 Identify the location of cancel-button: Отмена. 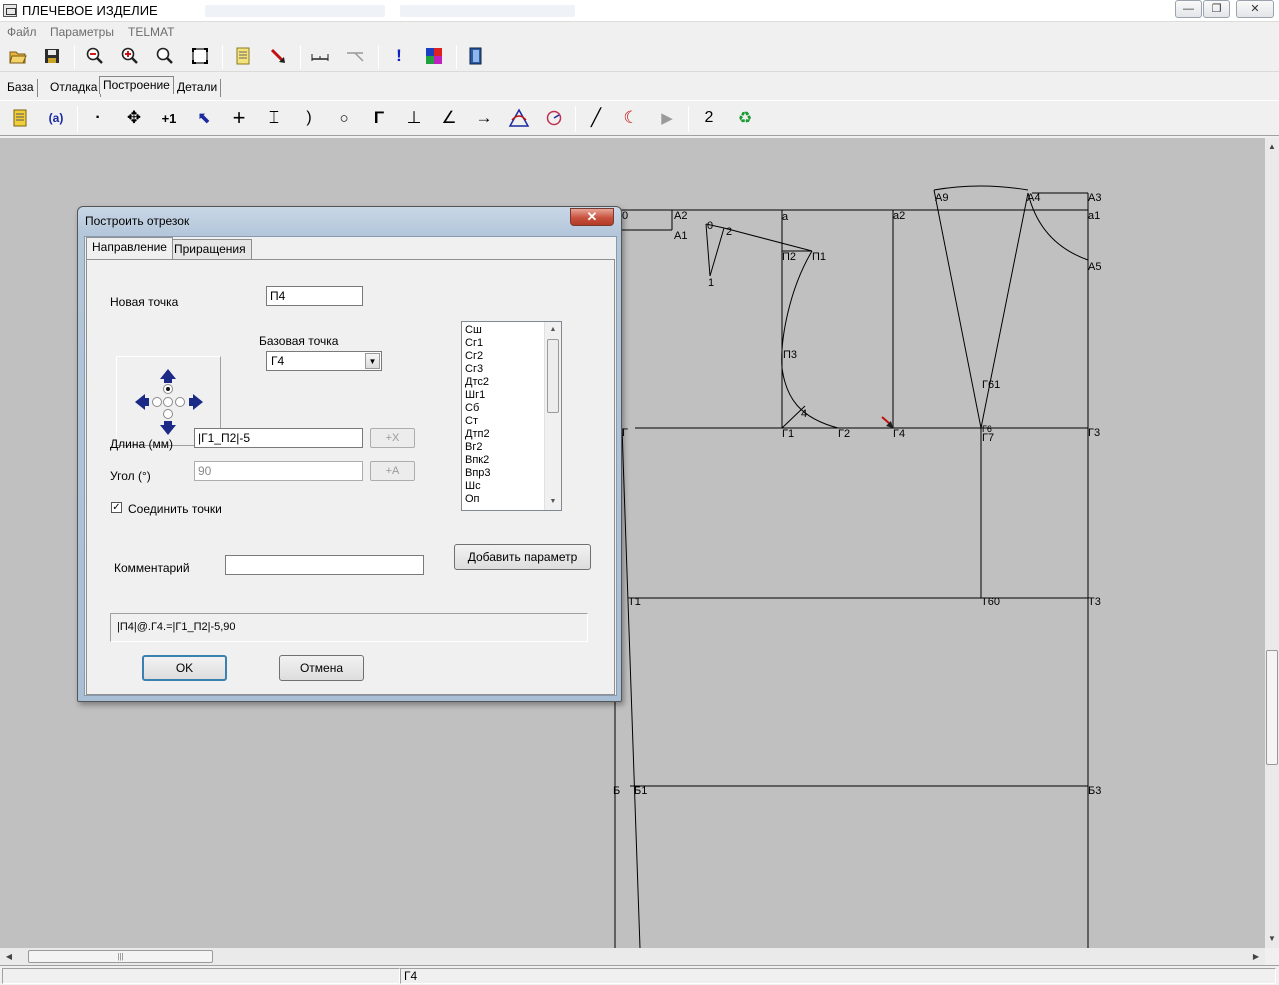
(321, 668).